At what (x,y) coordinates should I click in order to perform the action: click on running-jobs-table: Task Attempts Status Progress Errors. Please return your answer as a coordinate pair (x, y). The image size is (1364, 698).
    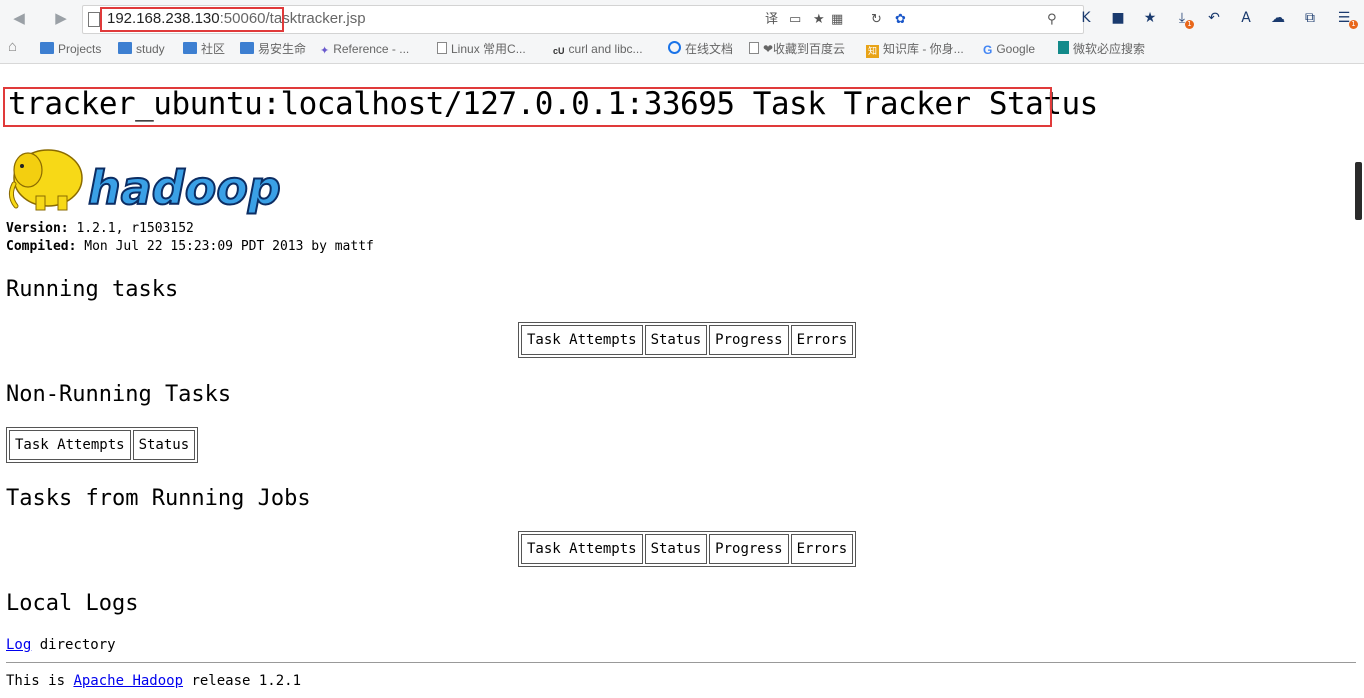
    Looking at the image, I should click on (687, 549).